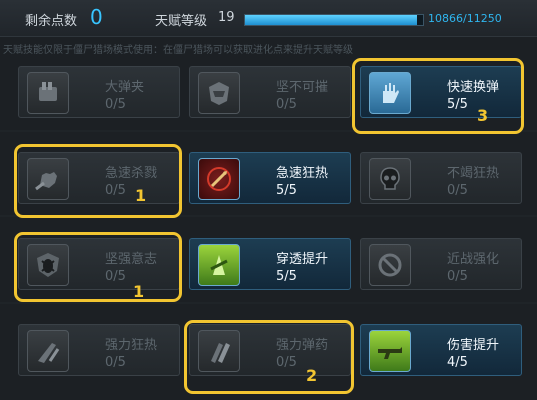 Image resolution: width=537 pixels, height=400 pixels. What do you see at coordinates (51, 21) in the screenshot?
I see `points-label: 剩余点数` at bounding box center [51, 21].